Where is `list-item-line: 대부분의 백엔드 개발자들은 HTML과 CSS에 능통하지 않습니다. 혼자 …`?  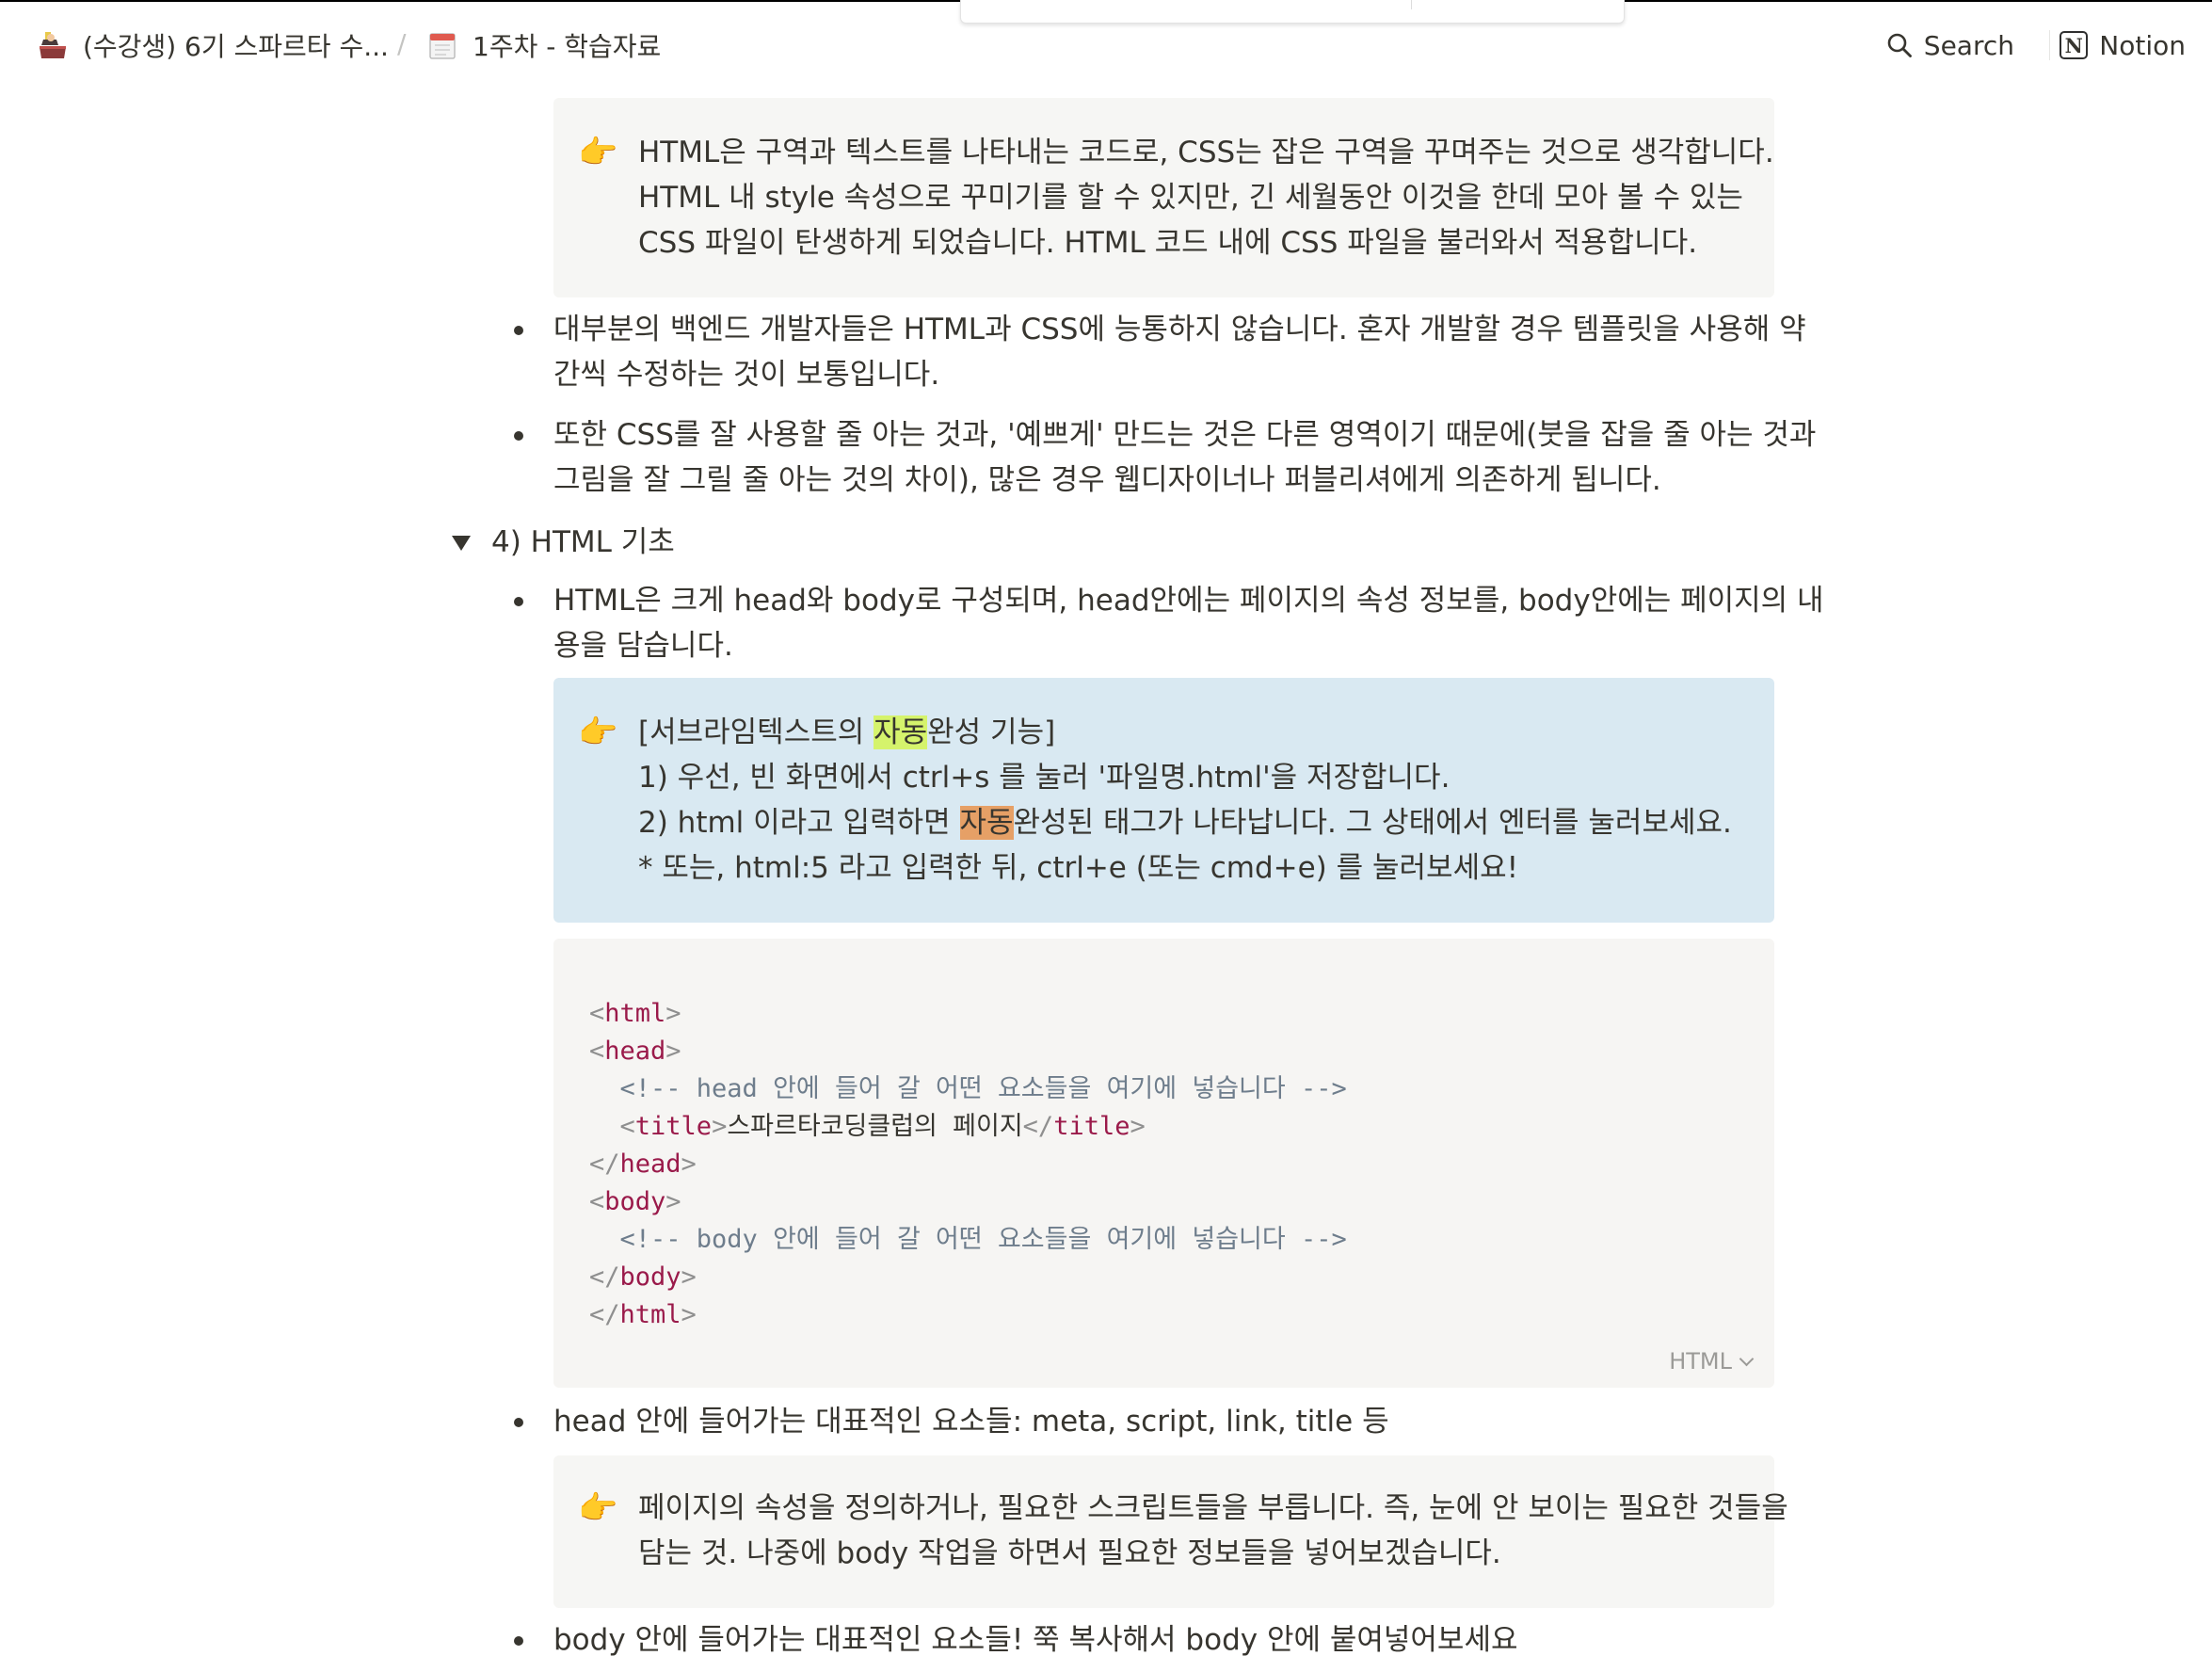
list-item-line: 대부분의 백엔드 개발자들은 HTML과 CSS에 능통하지 않습니다. 혼자 … is located at coordinates (1179, 329).